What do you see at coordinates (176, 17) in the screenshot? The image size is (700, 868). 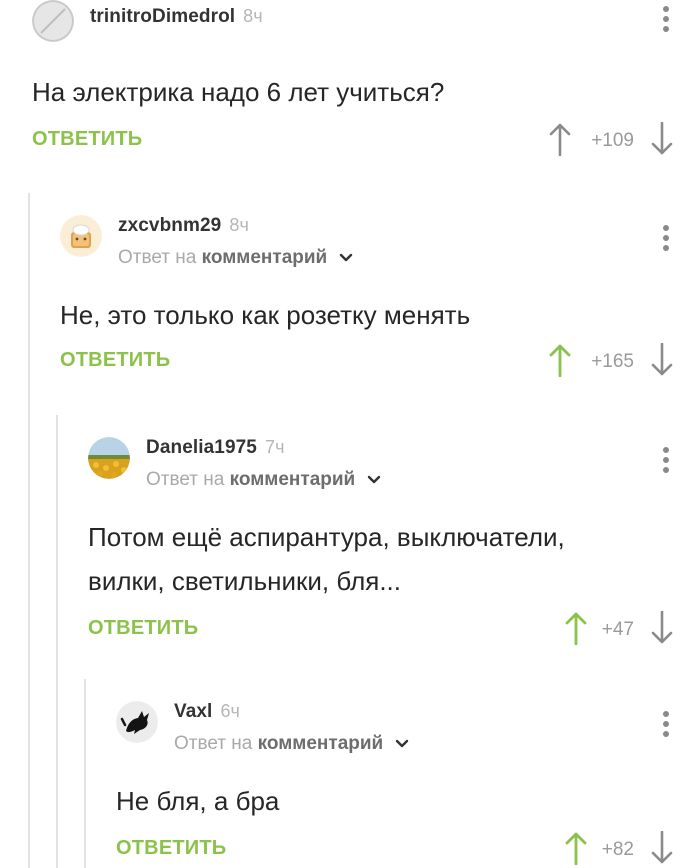 I see `username: trinitroDimedrol 8ч` at bounding box center [176, 17].